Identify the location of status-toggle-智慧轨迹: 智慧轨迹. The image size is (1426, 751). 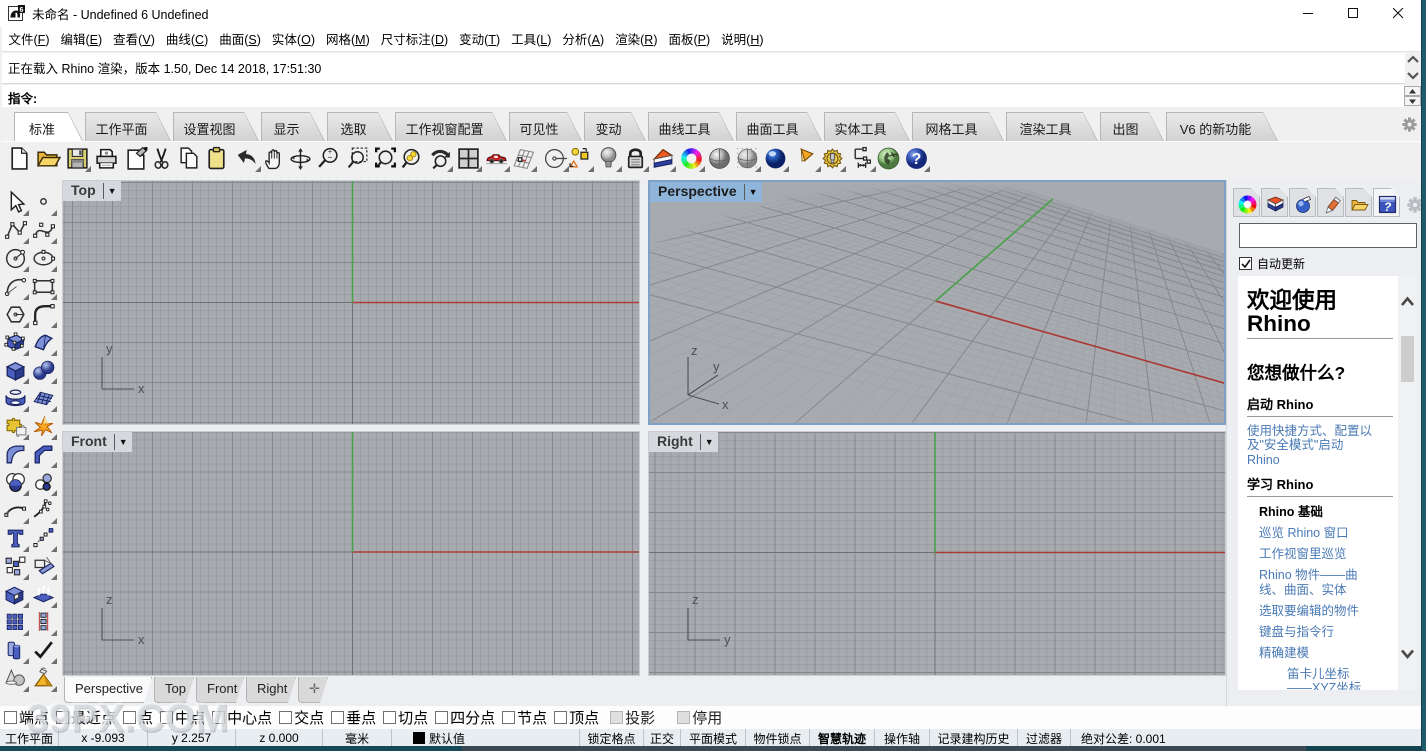
(842, 738).